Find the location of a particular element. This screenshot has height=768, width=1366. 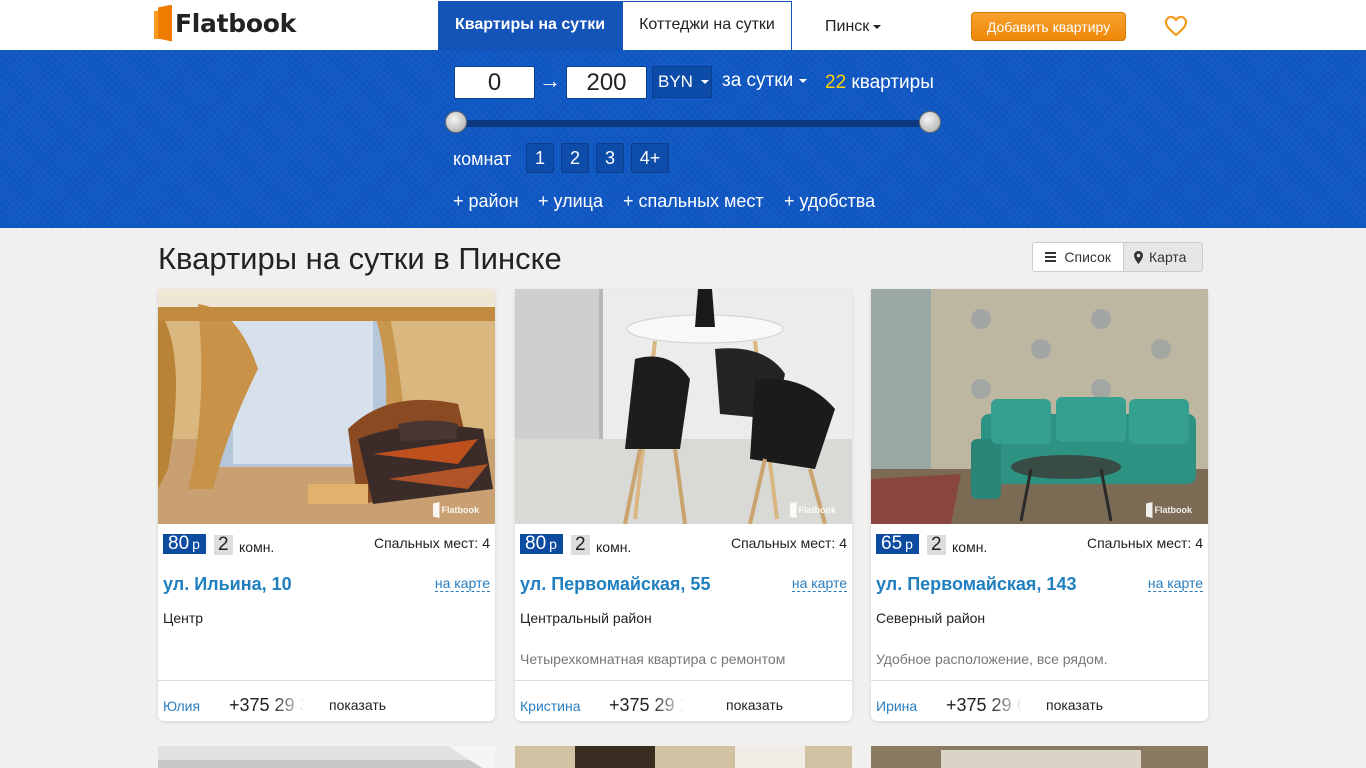

arrow-right-icon: → is located at coordinates (550, 80).